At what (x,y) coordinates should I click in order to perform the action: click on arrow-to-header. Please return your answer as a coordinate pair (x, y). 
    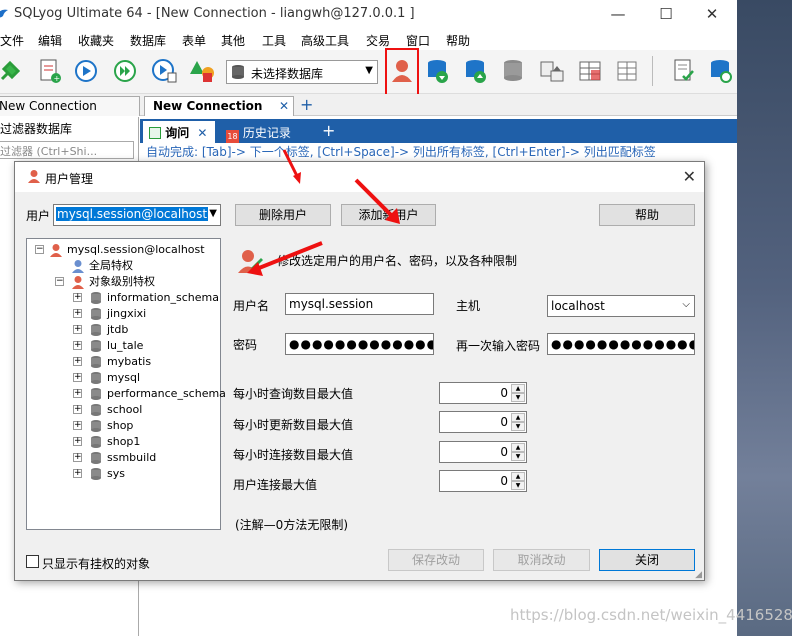
    Looking at the image, I should click on (288, 256).